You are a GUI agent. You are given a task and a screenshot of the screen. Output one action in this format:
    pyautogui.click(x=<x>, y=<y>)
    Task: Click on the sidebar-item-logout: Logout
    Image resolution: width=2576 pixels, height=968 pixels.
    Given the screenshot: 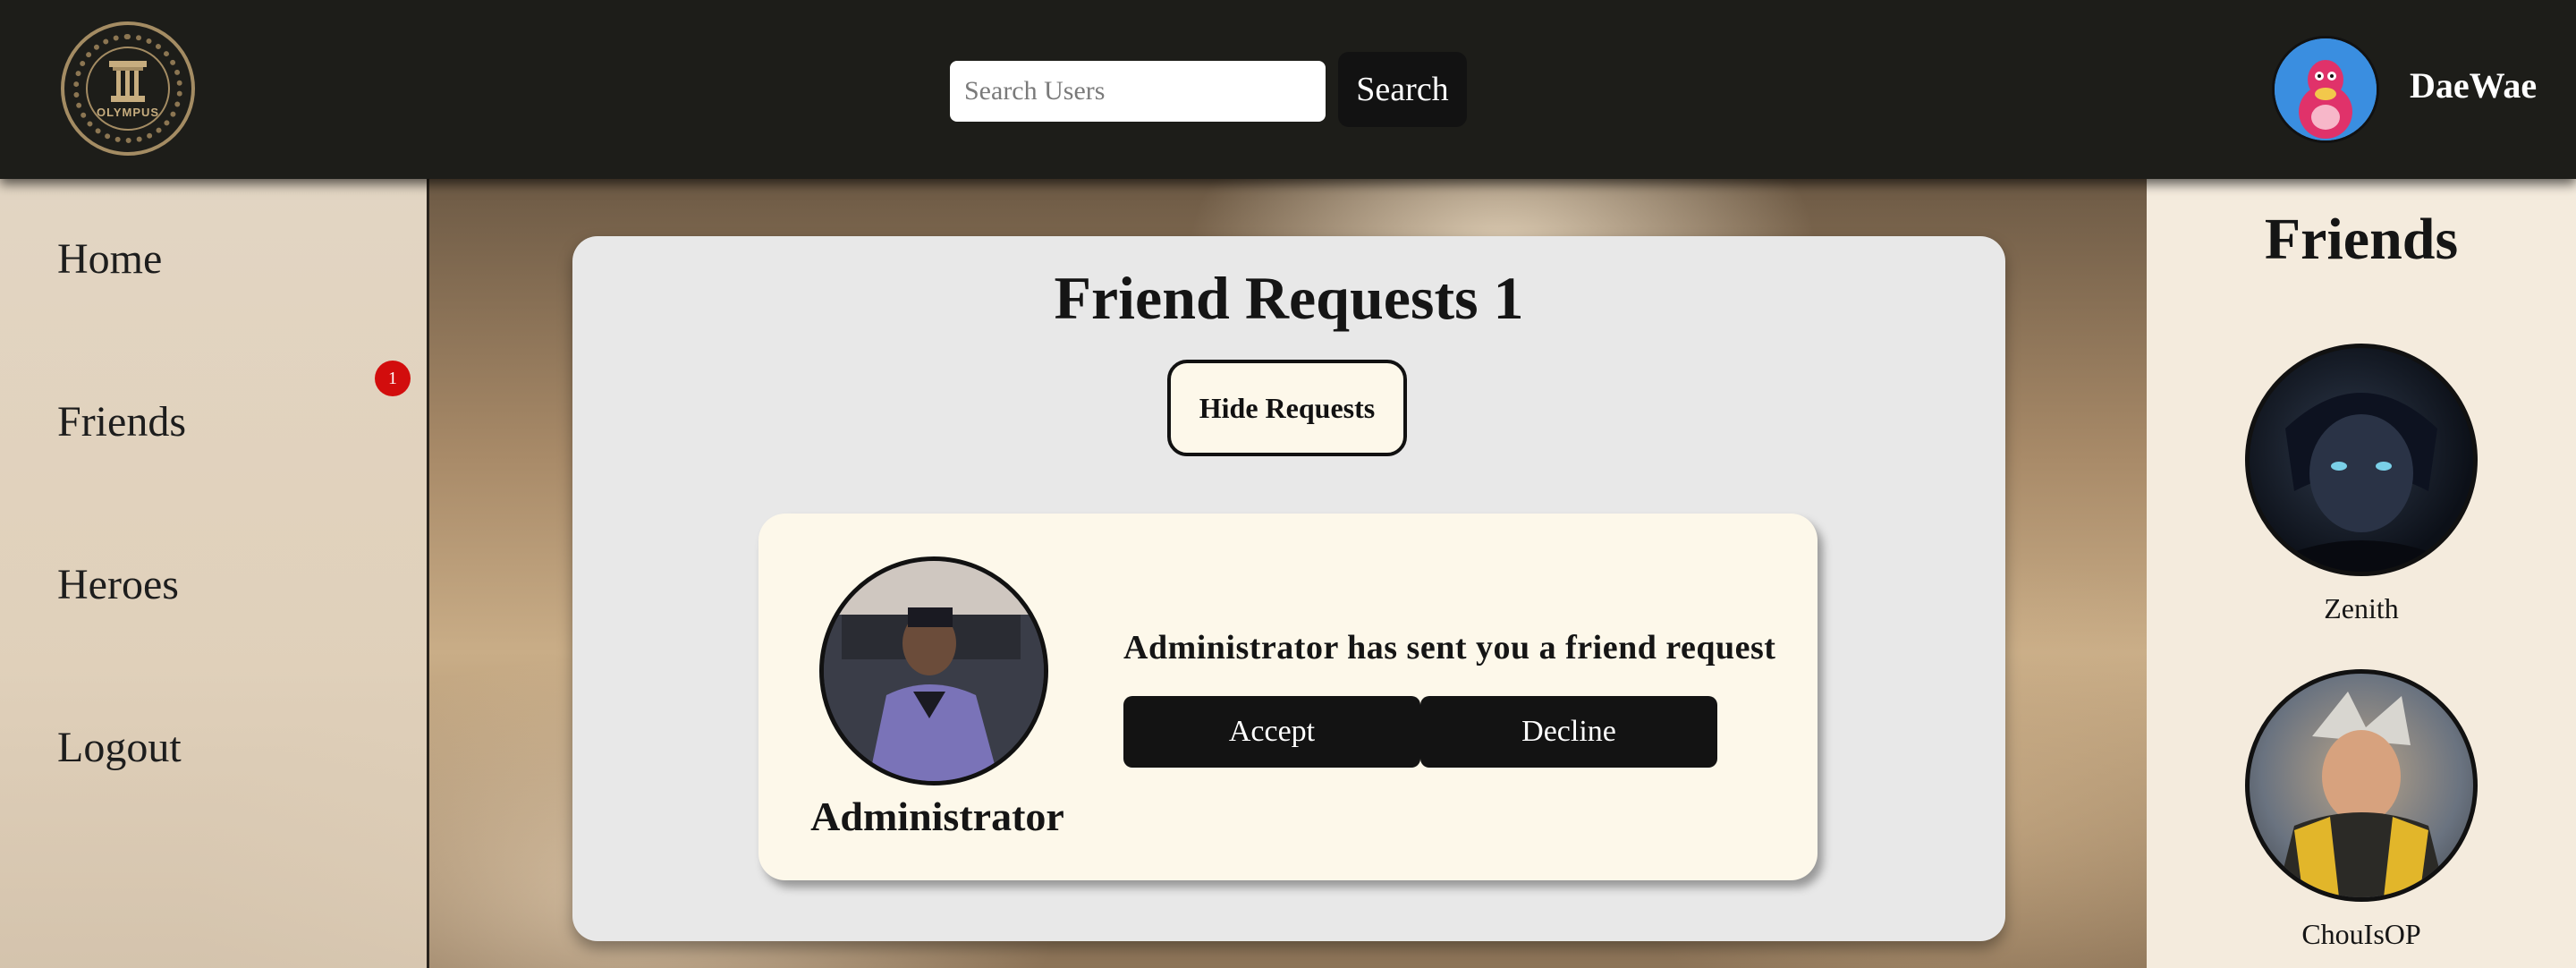 What is the action you would take?
    pyautogui.click(x=119, y=747)
    